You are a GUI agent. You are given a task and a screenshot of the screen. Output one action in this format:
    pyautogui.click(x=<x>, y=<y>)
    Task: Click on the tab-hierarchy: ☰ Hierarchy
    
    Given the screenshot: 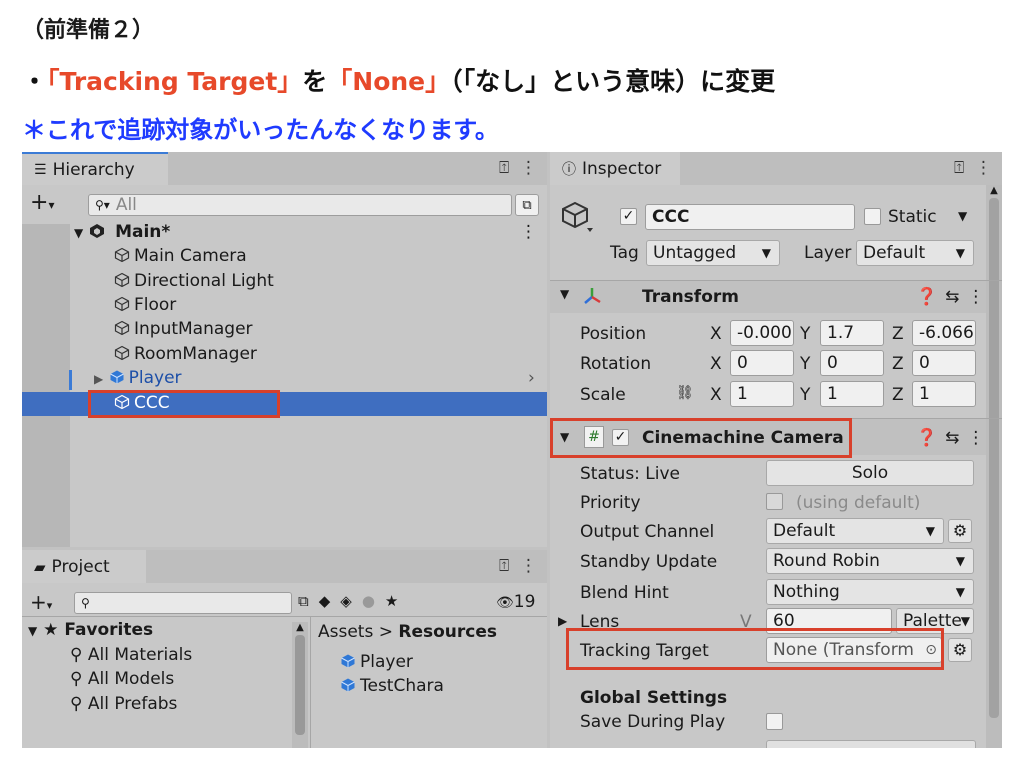 What is the action you would take?
    pyautogui.click(x=95, y=168)
    